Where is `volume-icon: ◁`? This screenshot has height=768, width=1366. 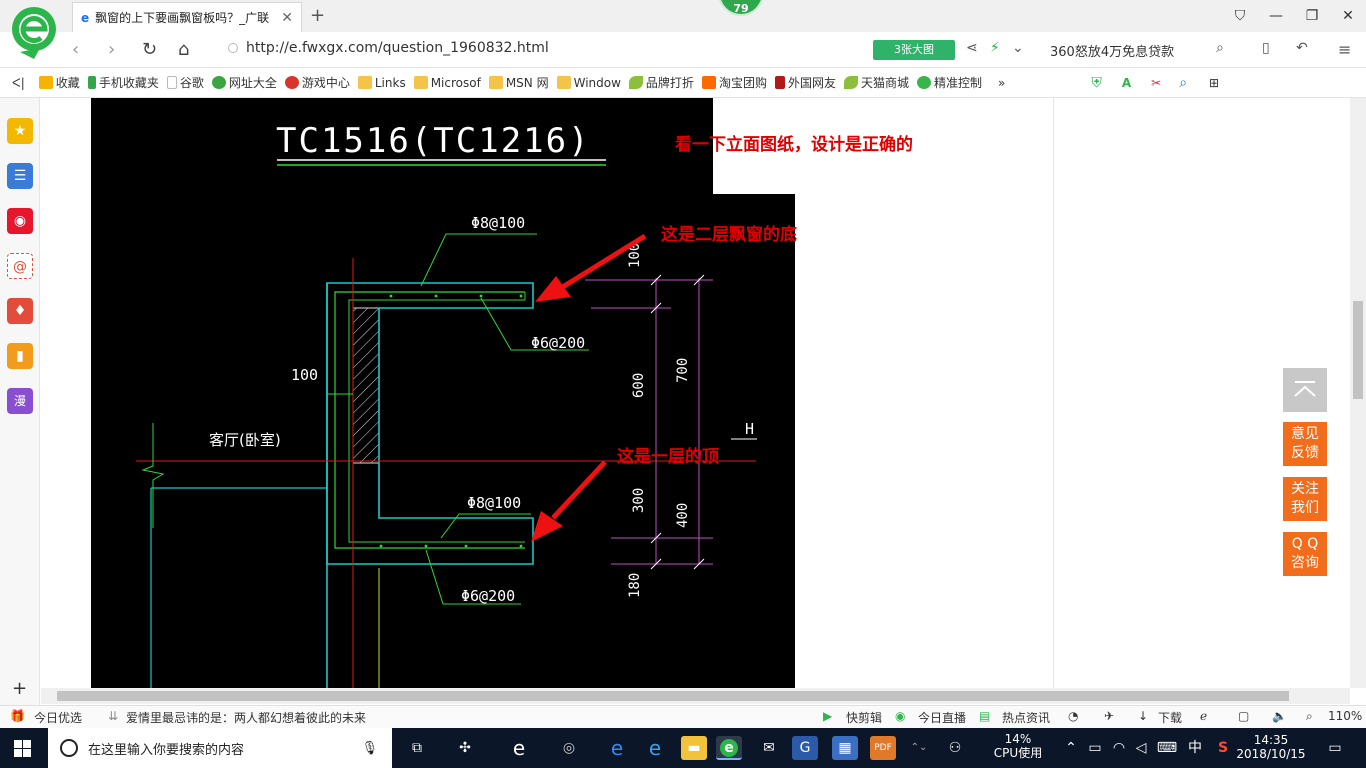 volume-icon: ◁ is located at coordinates (1141, 748).